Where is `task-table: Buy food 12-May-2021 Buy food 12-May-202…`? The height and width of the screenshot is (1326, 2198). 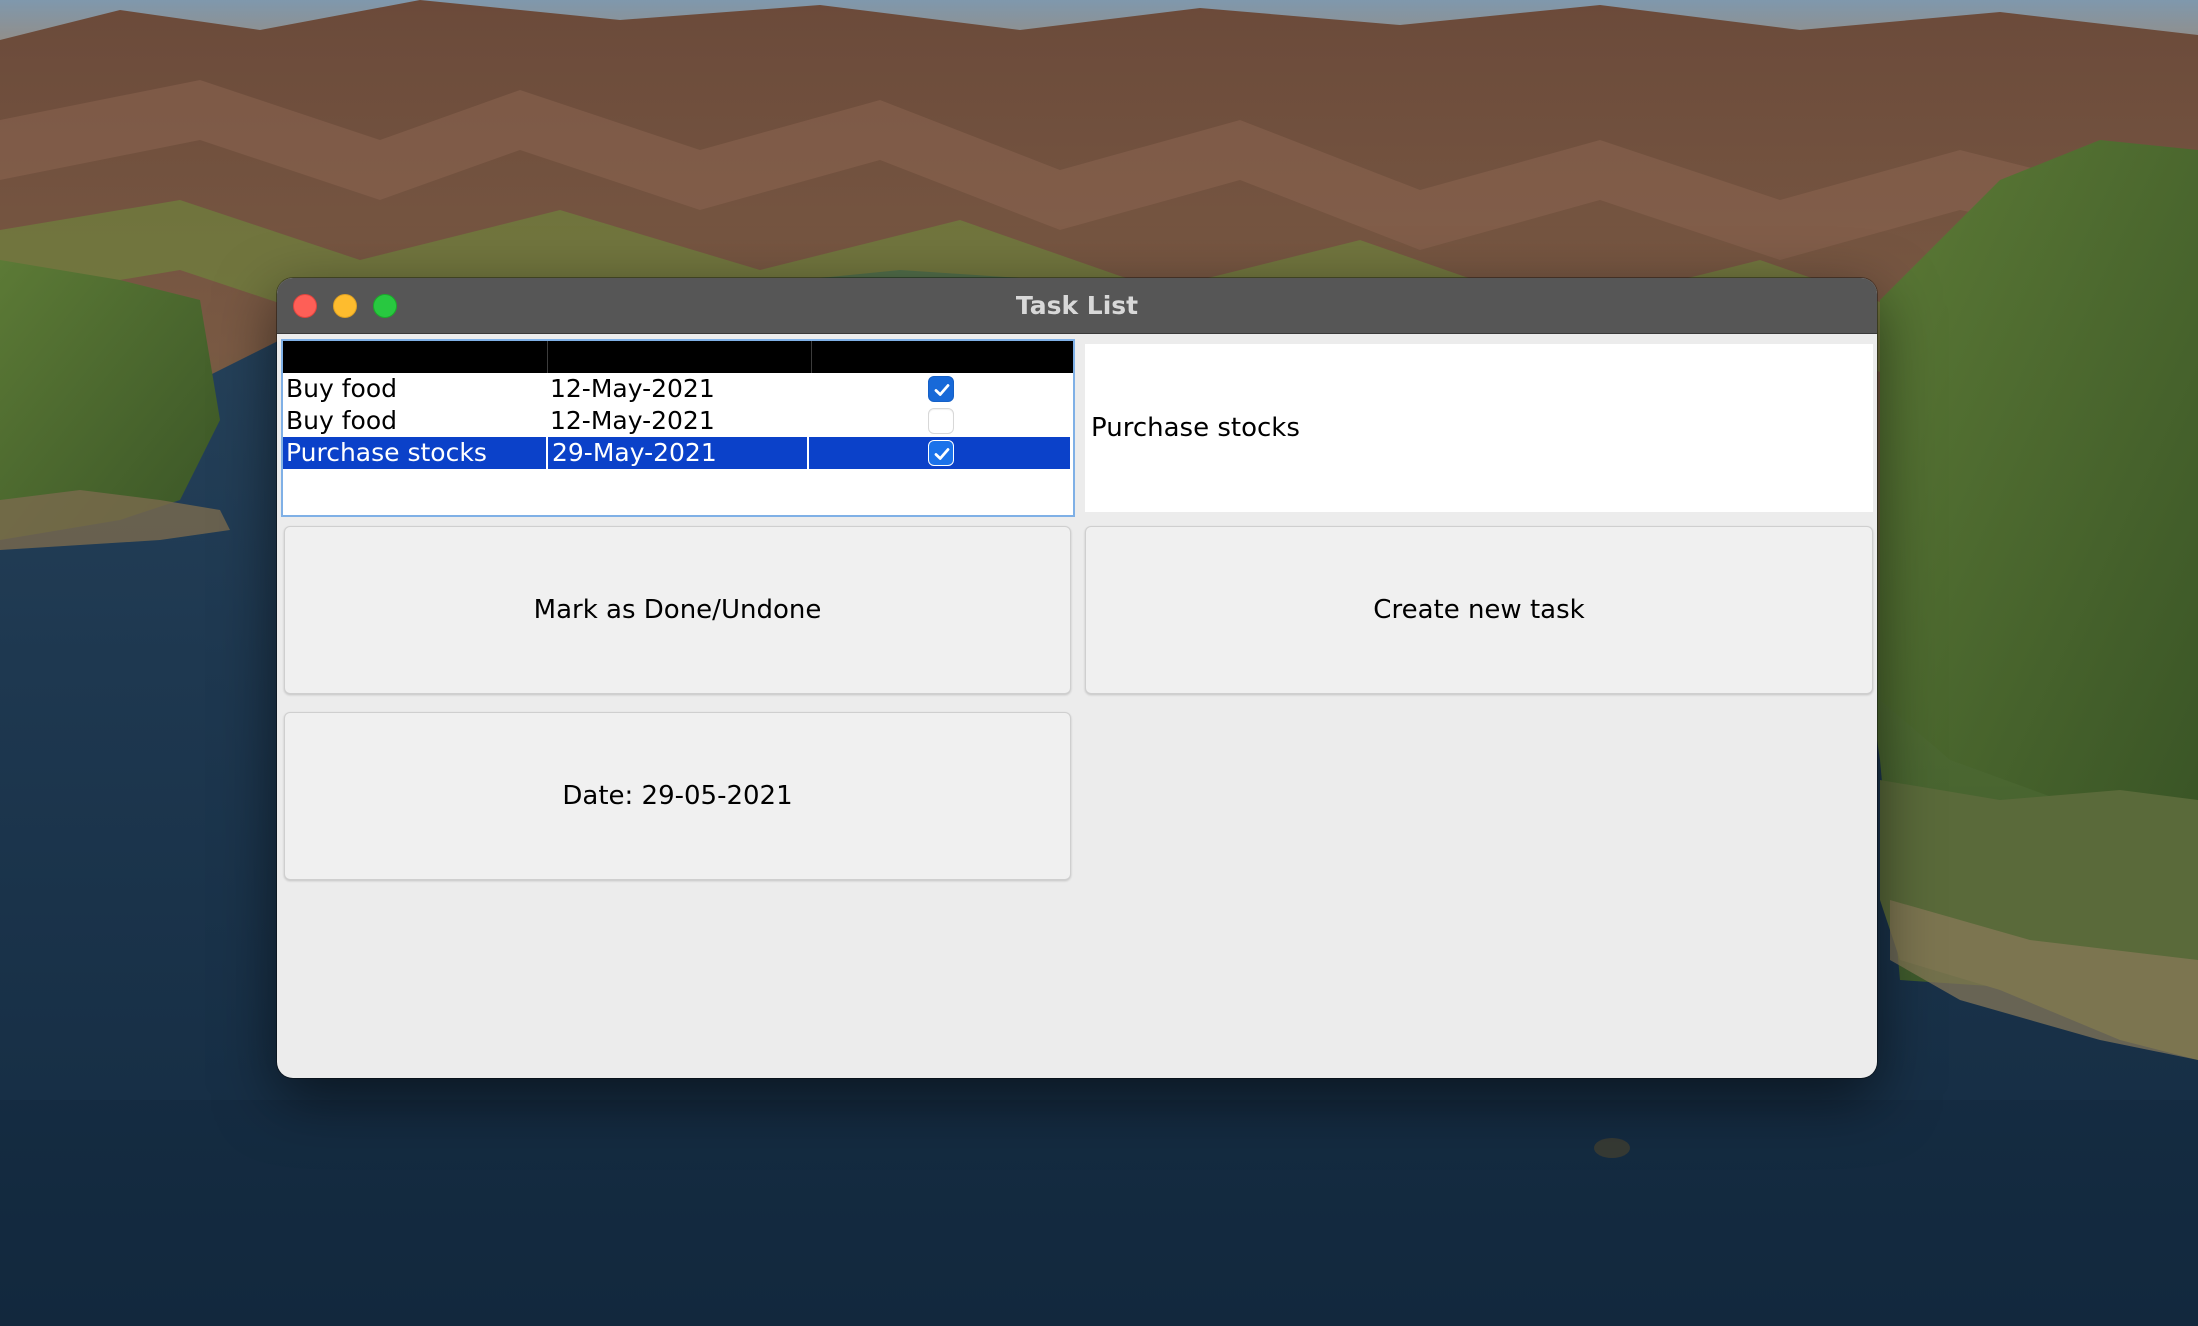
task-table: Buy food 12-May-2021 Buy food 12-May-202… is located at coordinates (678, 428).